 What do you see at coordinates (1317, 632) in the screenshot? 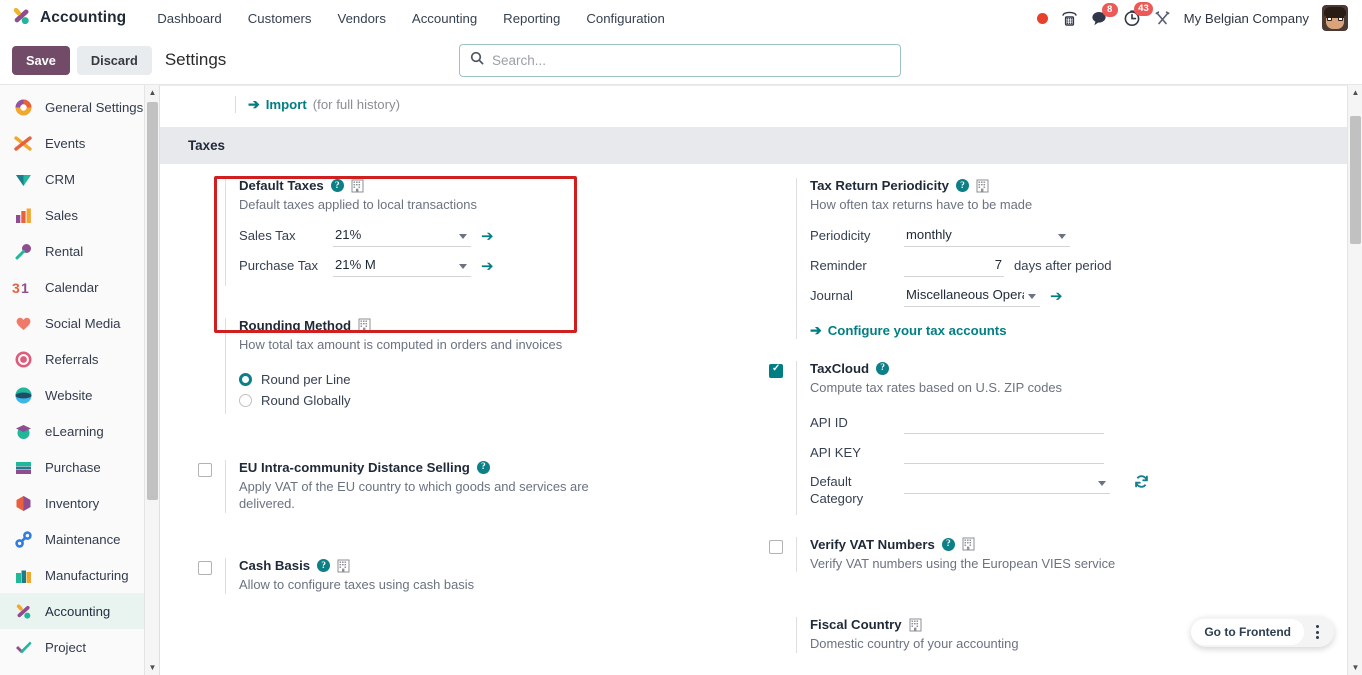
I see `more-options-icon` at bounding box center [1317, 632].